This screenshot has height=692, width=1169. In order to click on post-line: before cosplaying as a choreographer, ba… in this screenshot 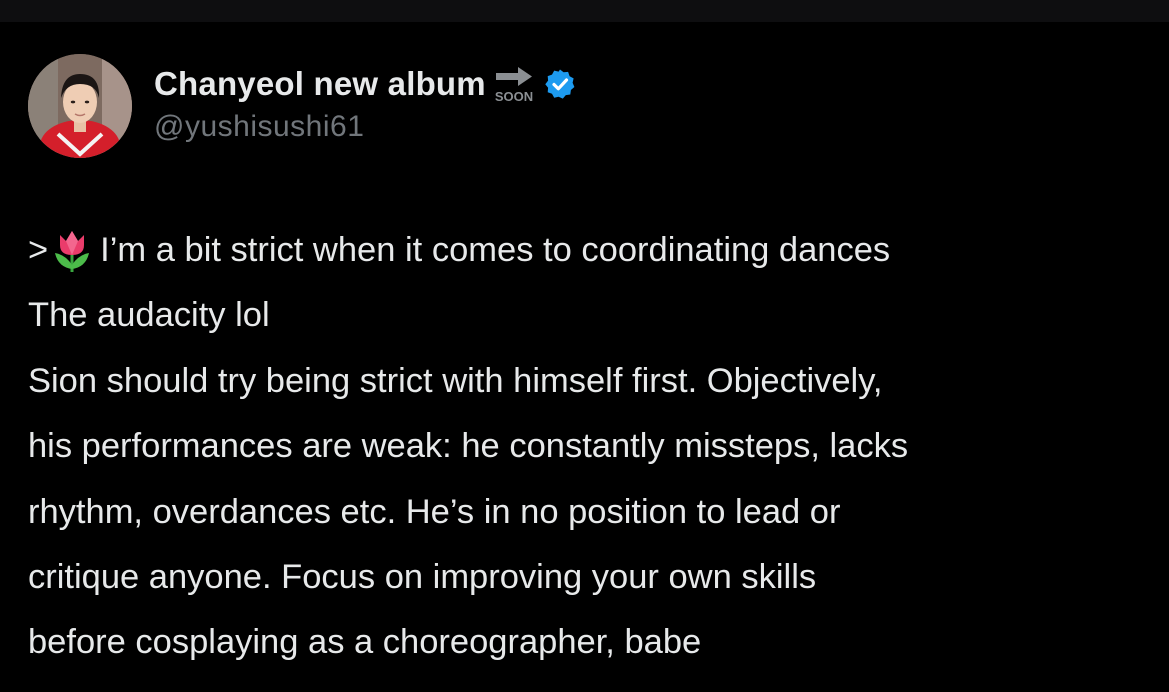, I will do `click(365, 642)`.